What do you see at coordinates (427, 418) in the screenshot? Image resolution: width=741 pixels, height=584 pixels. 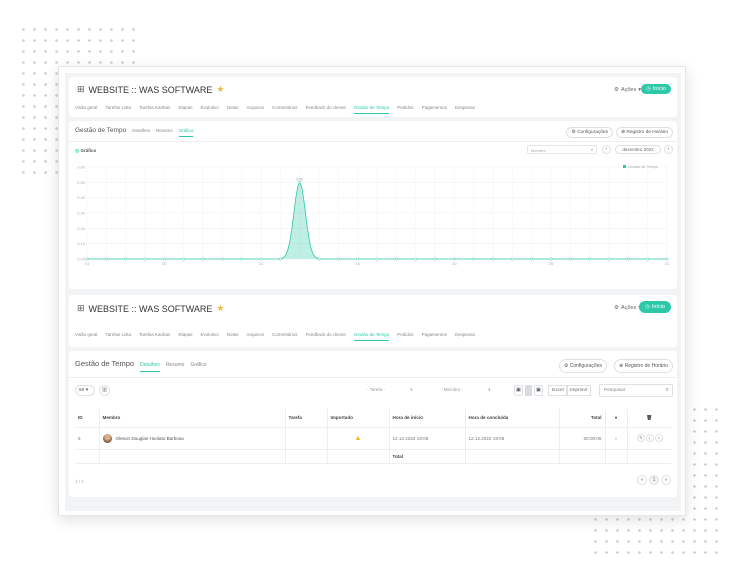 I see `col-hora-inicio: Hora de início` at bounding box center [427, 418].